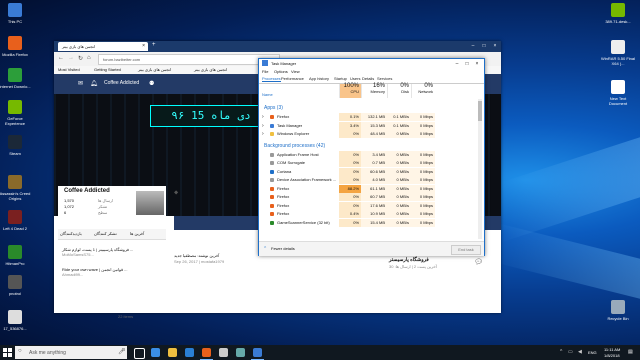 This screenshot has height=360, width=640. I want to click on tab-services: Services, so click(384, 78).